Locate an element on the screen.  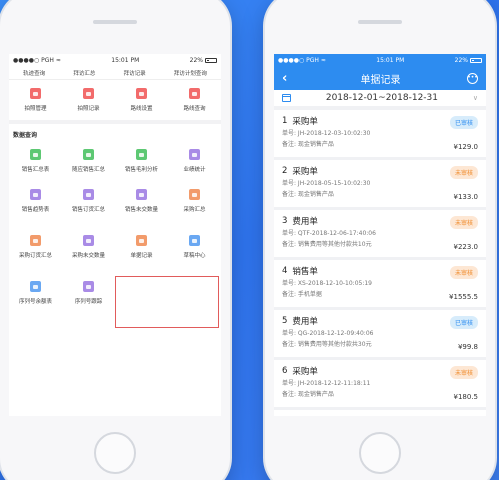
menu-tile: 销售趋势表 is located at coordinates (35, 201).